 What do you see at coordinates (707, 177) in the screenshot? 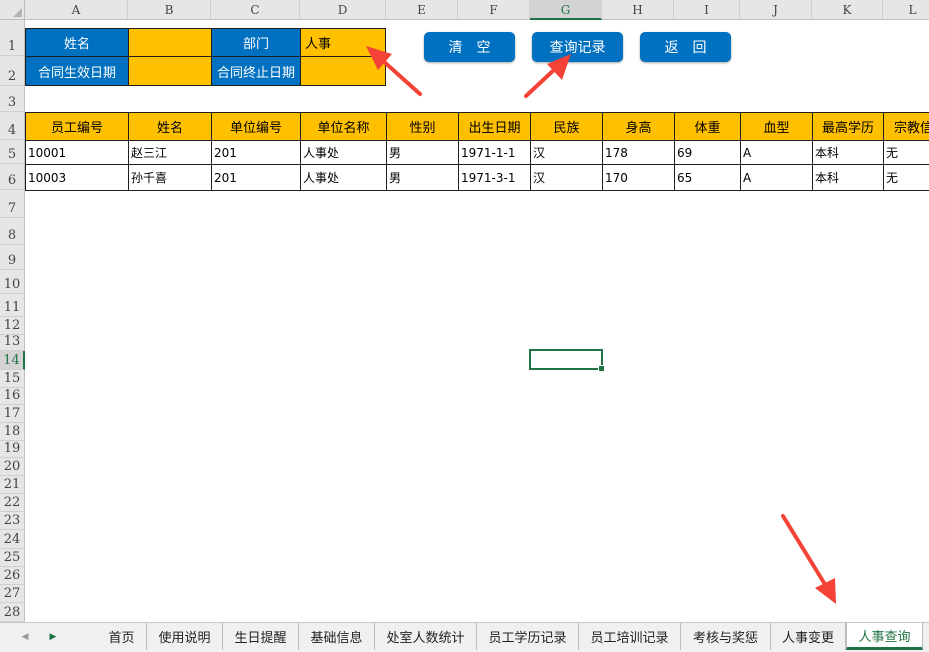
I see `table-cell: 65` at bounding box center [707, 177].